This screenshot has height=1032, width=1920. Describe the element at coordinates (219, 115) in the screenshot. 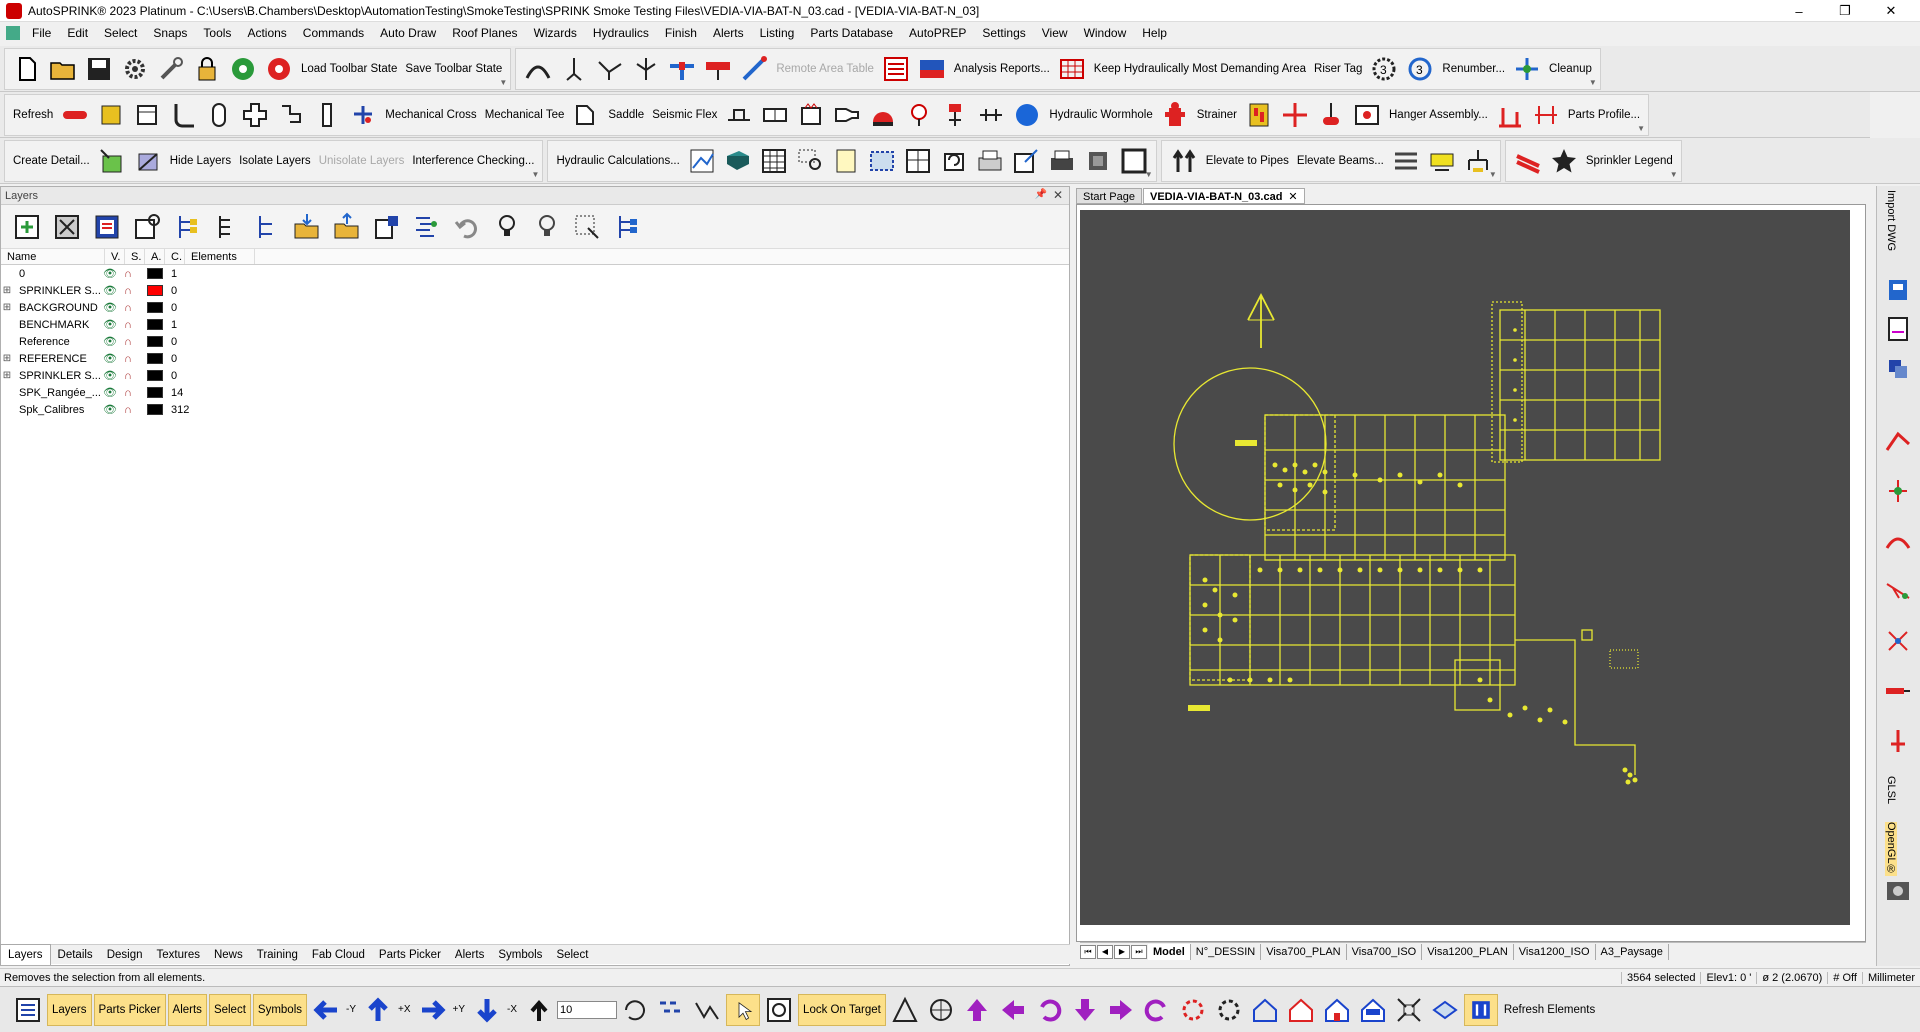

I see `coupling-icon` at that location.